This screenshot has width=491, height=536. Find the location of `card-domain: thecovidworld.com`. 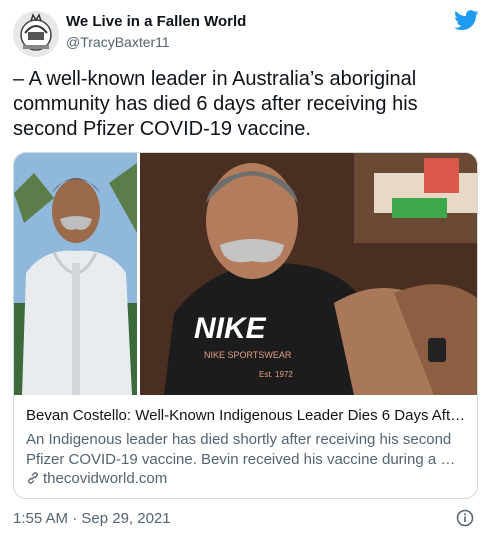

card-domain: thecovidworld.com is located at coordinates (96, 478).